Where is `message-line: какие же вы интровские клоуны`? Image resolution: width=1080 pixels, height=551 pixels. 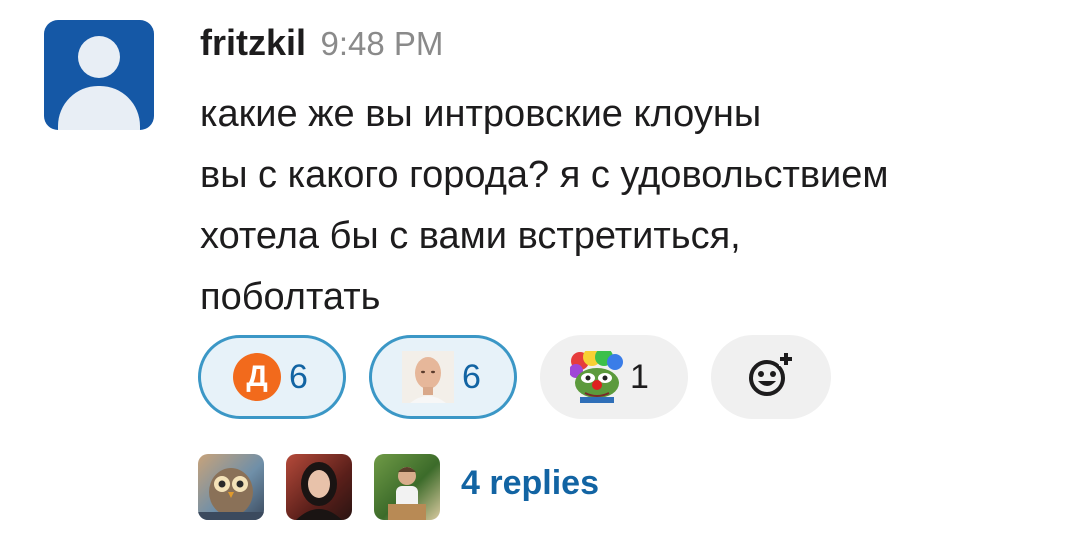
message-line: какие же вы интровские клоуны is located at coordinates (481, 114).